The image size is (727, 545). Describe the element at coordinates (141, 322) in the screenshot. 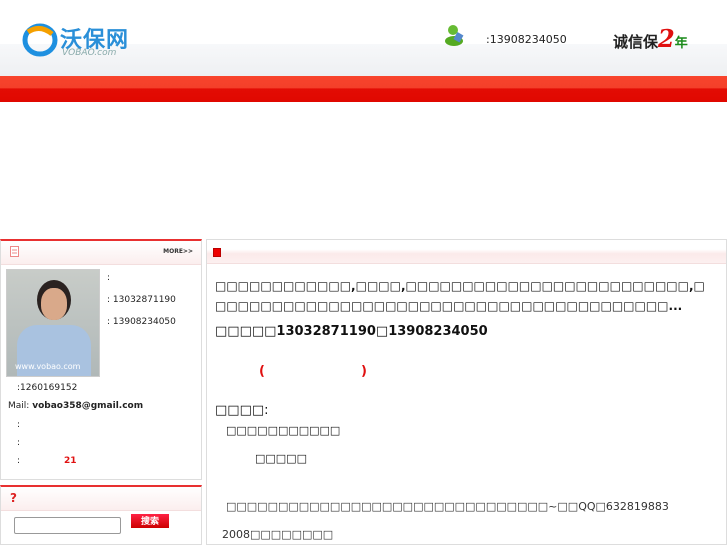

I see `profile-mobile-2: : 13908234050` at that location.